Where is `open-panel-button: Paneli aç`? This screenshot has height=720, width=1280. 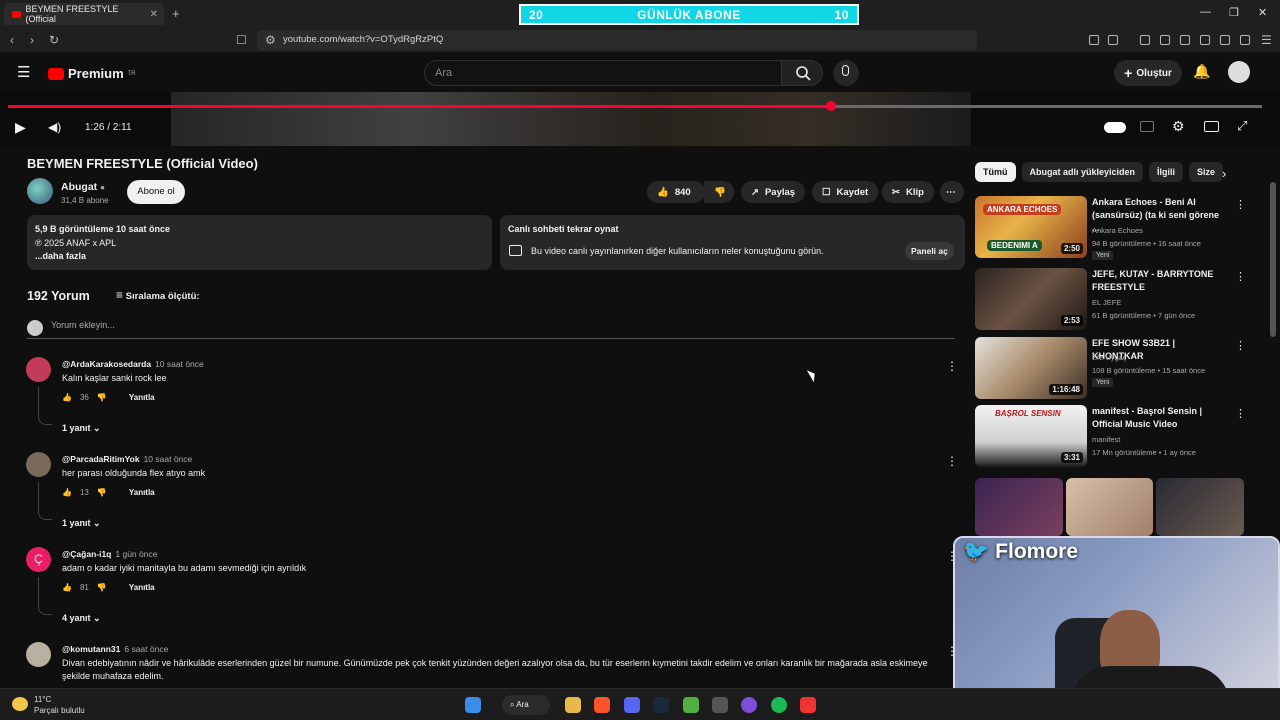 open-panel-button: Paneli aç is located at coordinates (929, 251).